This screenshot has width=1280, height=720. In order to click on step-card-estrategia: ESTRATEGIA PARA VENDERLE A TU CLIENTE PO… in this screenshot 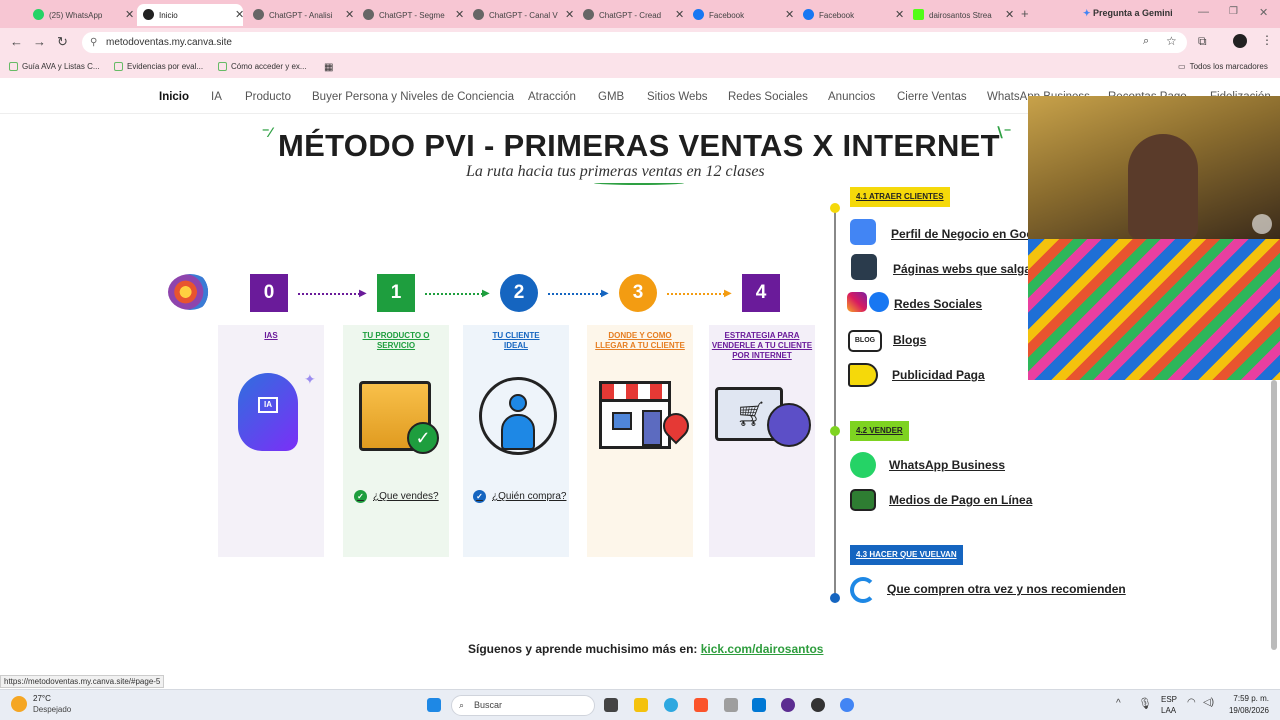, I will do `click(762, 441)`.